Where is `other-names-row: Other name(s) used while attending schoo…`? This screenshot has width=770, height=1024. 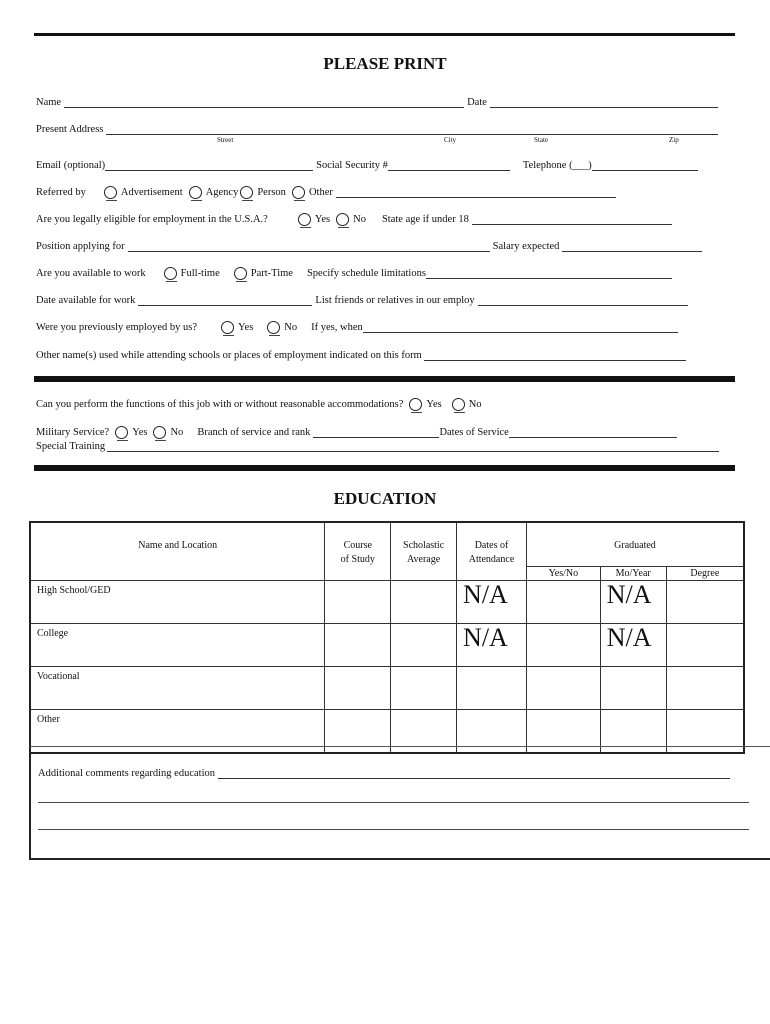 other-names-row: Other name(s) used while attending schoo… is located at coordinates (362, 353).